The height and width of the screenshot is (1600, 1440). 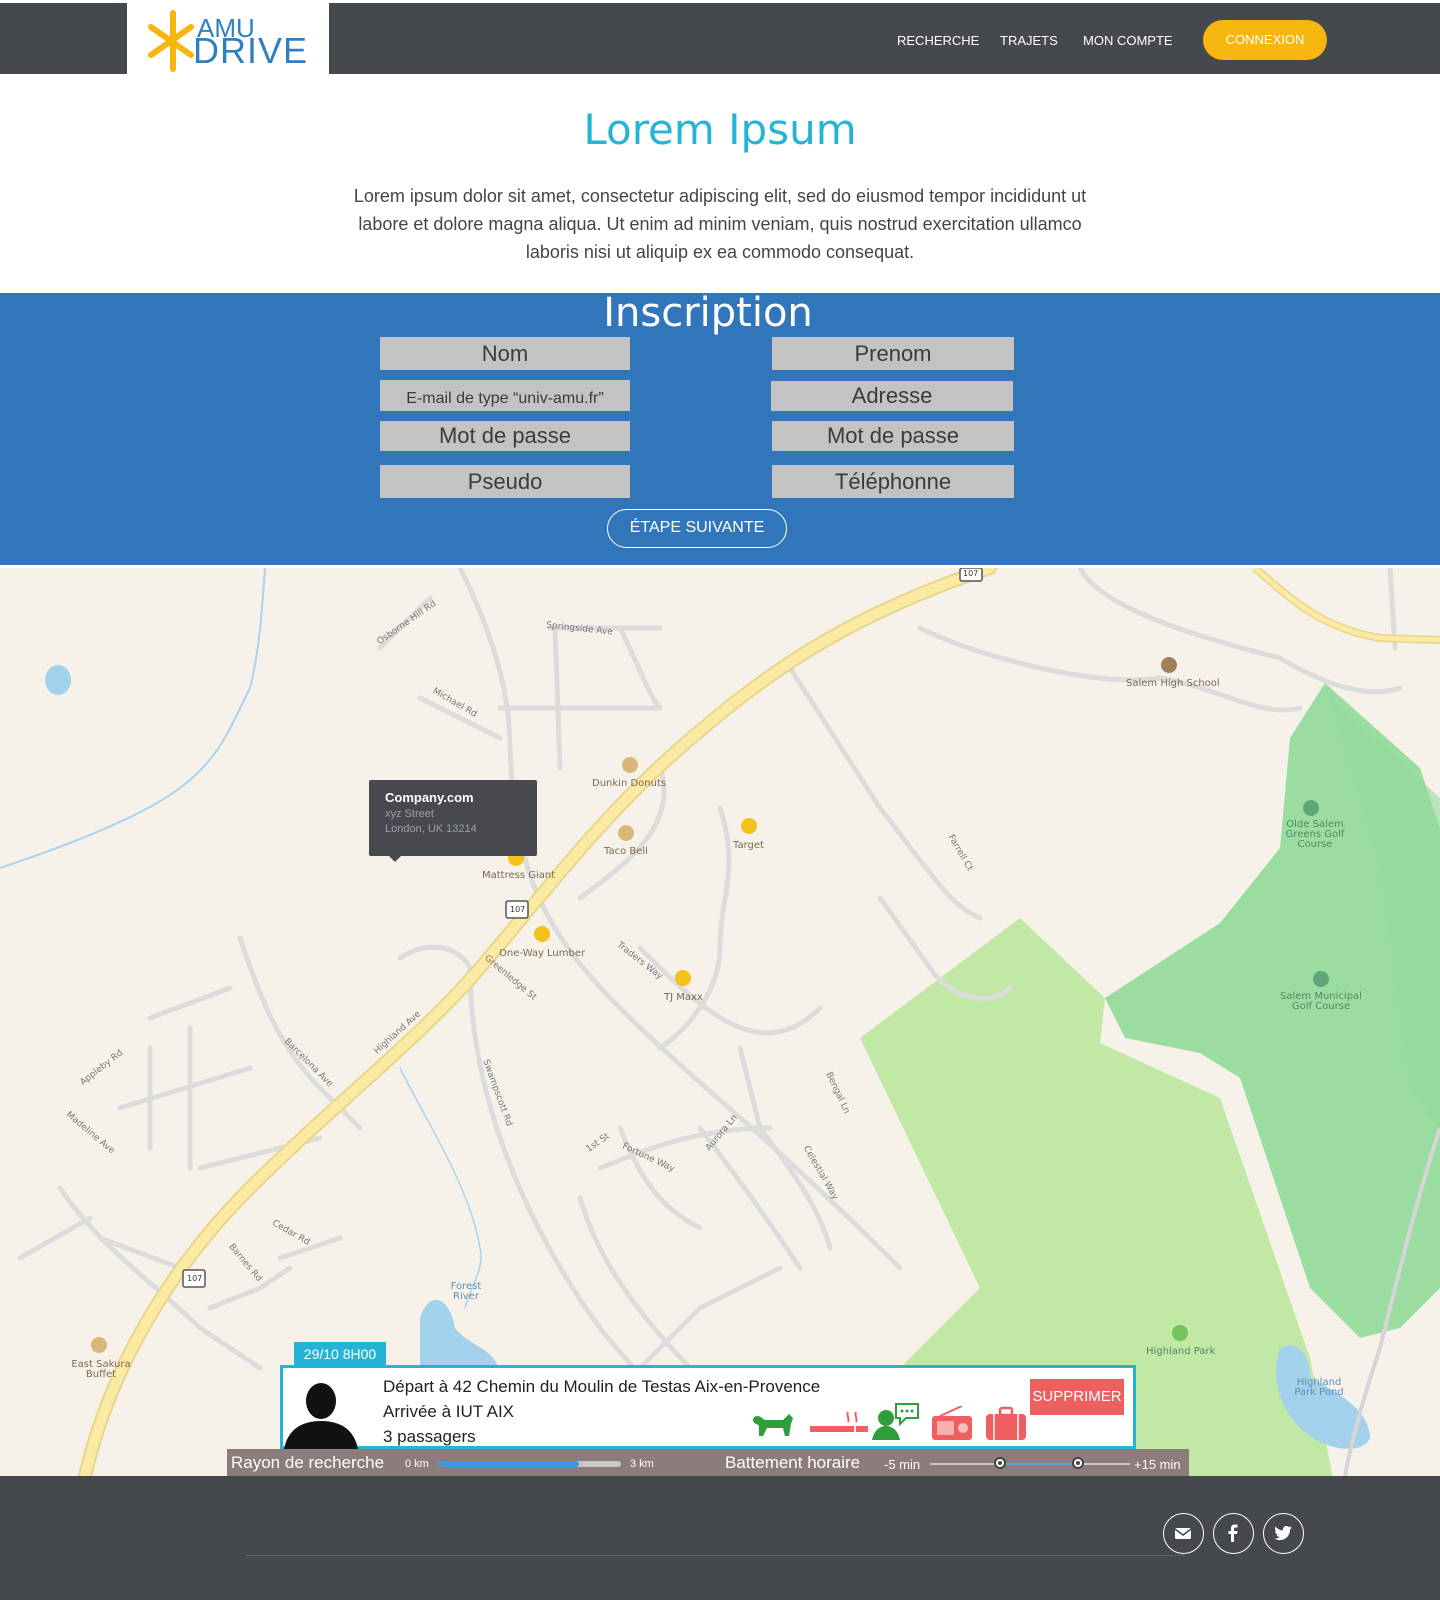 What do you see at coordinates (1078, 1463) in the screenshot?
I see `time-high-handle` at bounding box center [1078, 1463].